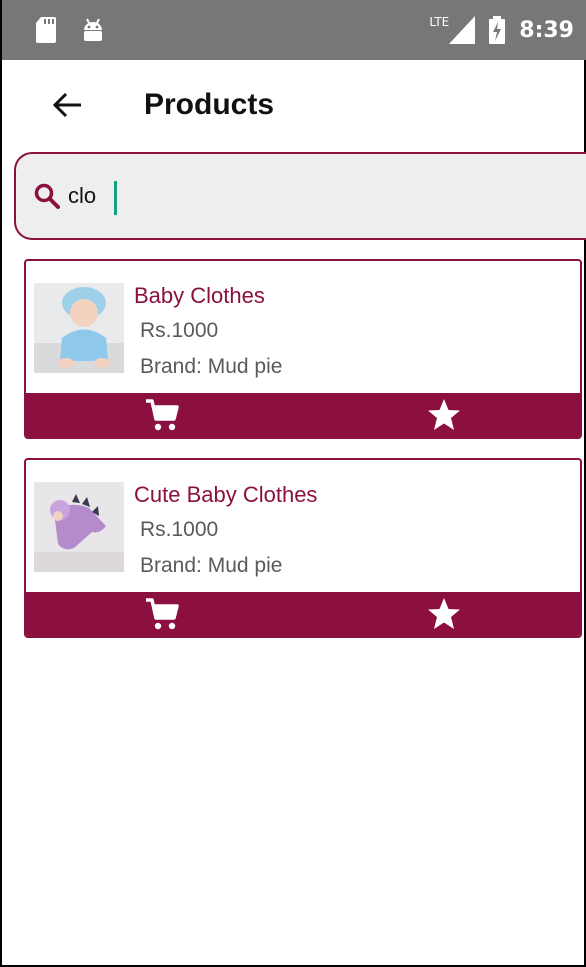  What do you see at coordinates (93, 29) in the screenshot?
I see `android-icon` at bounding box center [93, 29].